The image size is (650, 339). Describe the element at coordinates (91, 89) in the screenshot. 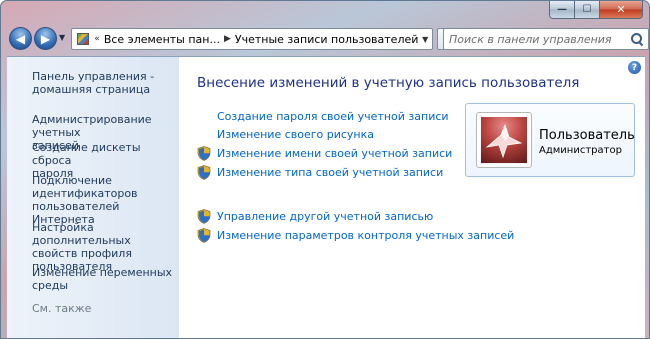

I see `sidebar-link-line: домашняя страница` at that location.